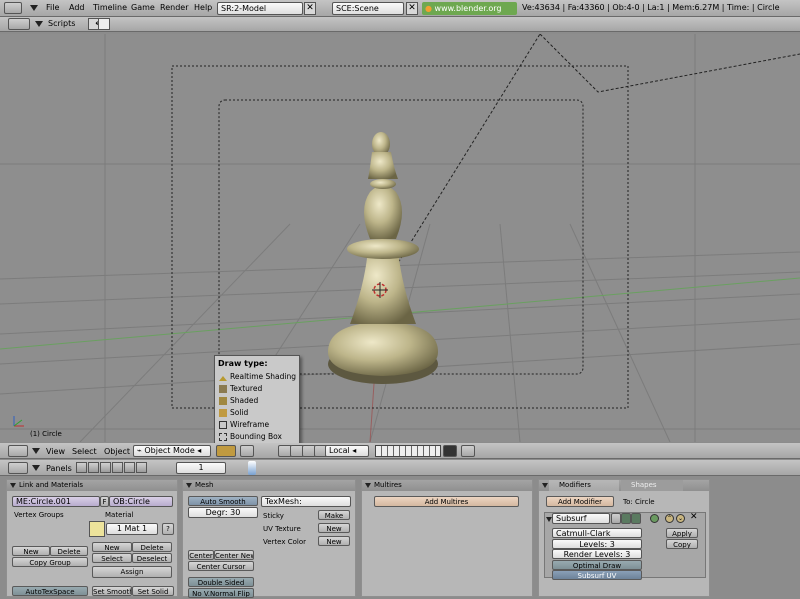 The height and width of the screenshot is (599, 800). Describe the element at coordinates (383, 258) in the screenshot. I see `chess-bishop-mesh` at that location.